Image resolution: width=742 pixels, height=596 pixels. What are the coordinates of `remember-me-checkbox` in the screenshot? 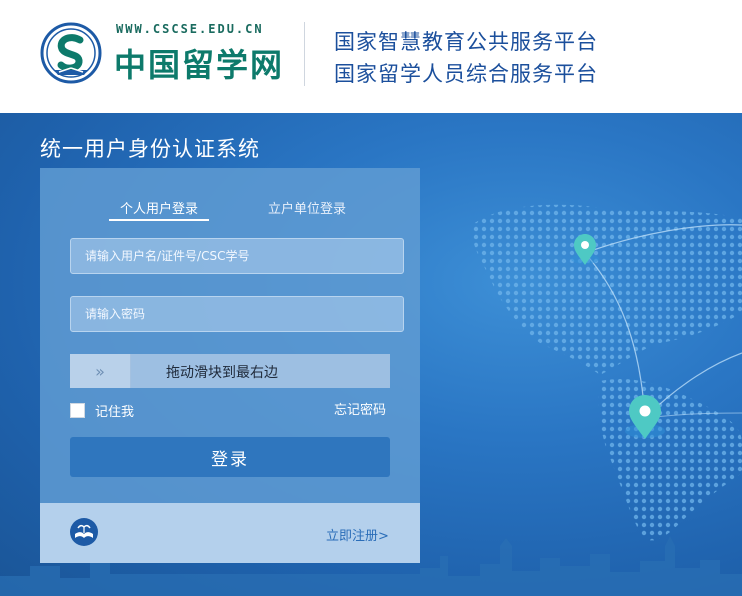 It's located at (77, 410).